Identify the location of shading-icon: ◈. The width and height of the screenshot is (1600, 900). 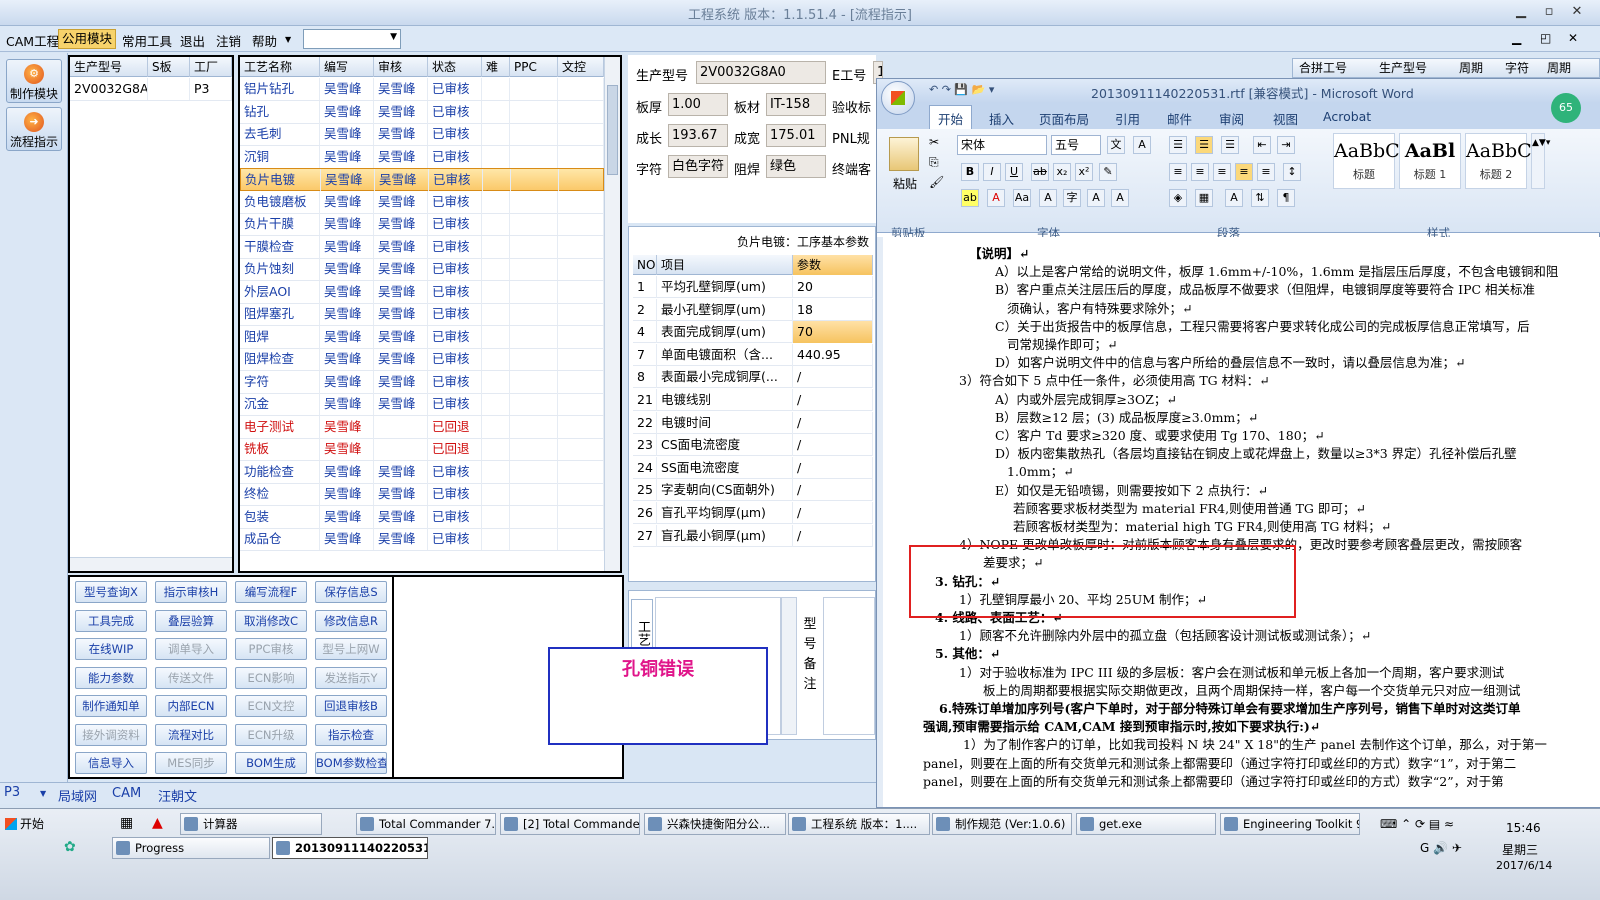
(1178, 198).